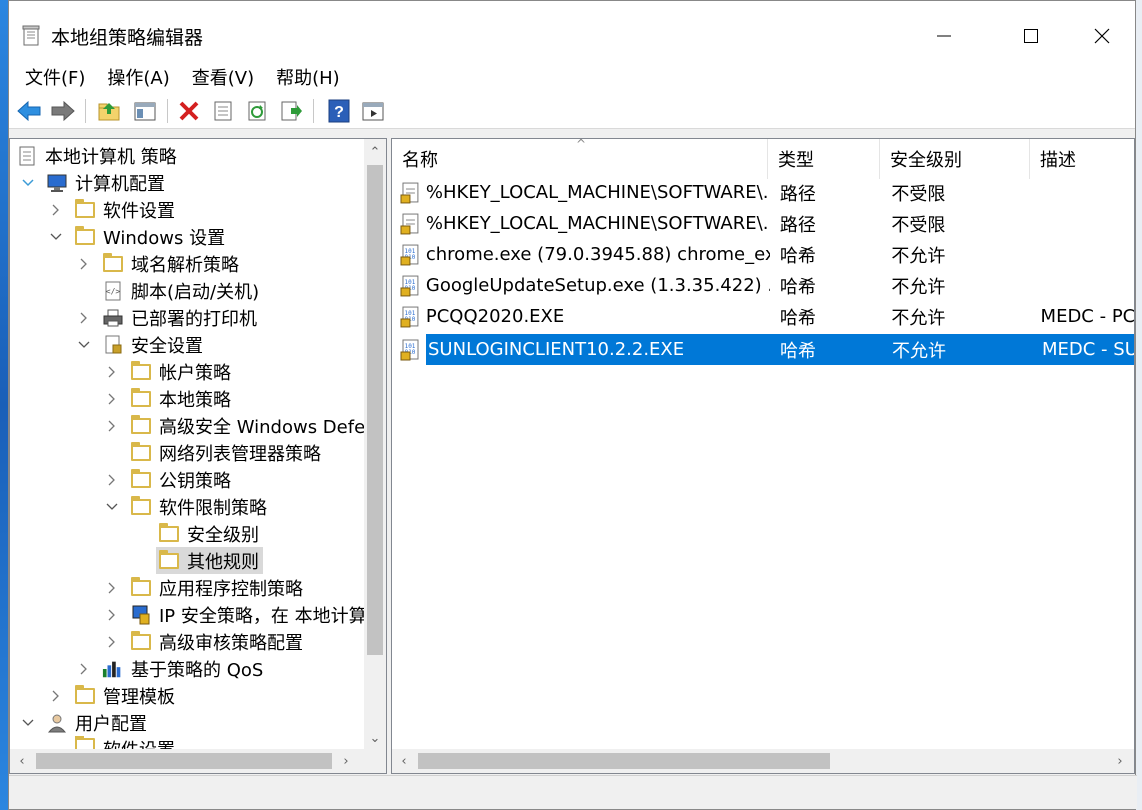  I want to click on tree-node-printers: 已部署的打印机, so click(166, 317).